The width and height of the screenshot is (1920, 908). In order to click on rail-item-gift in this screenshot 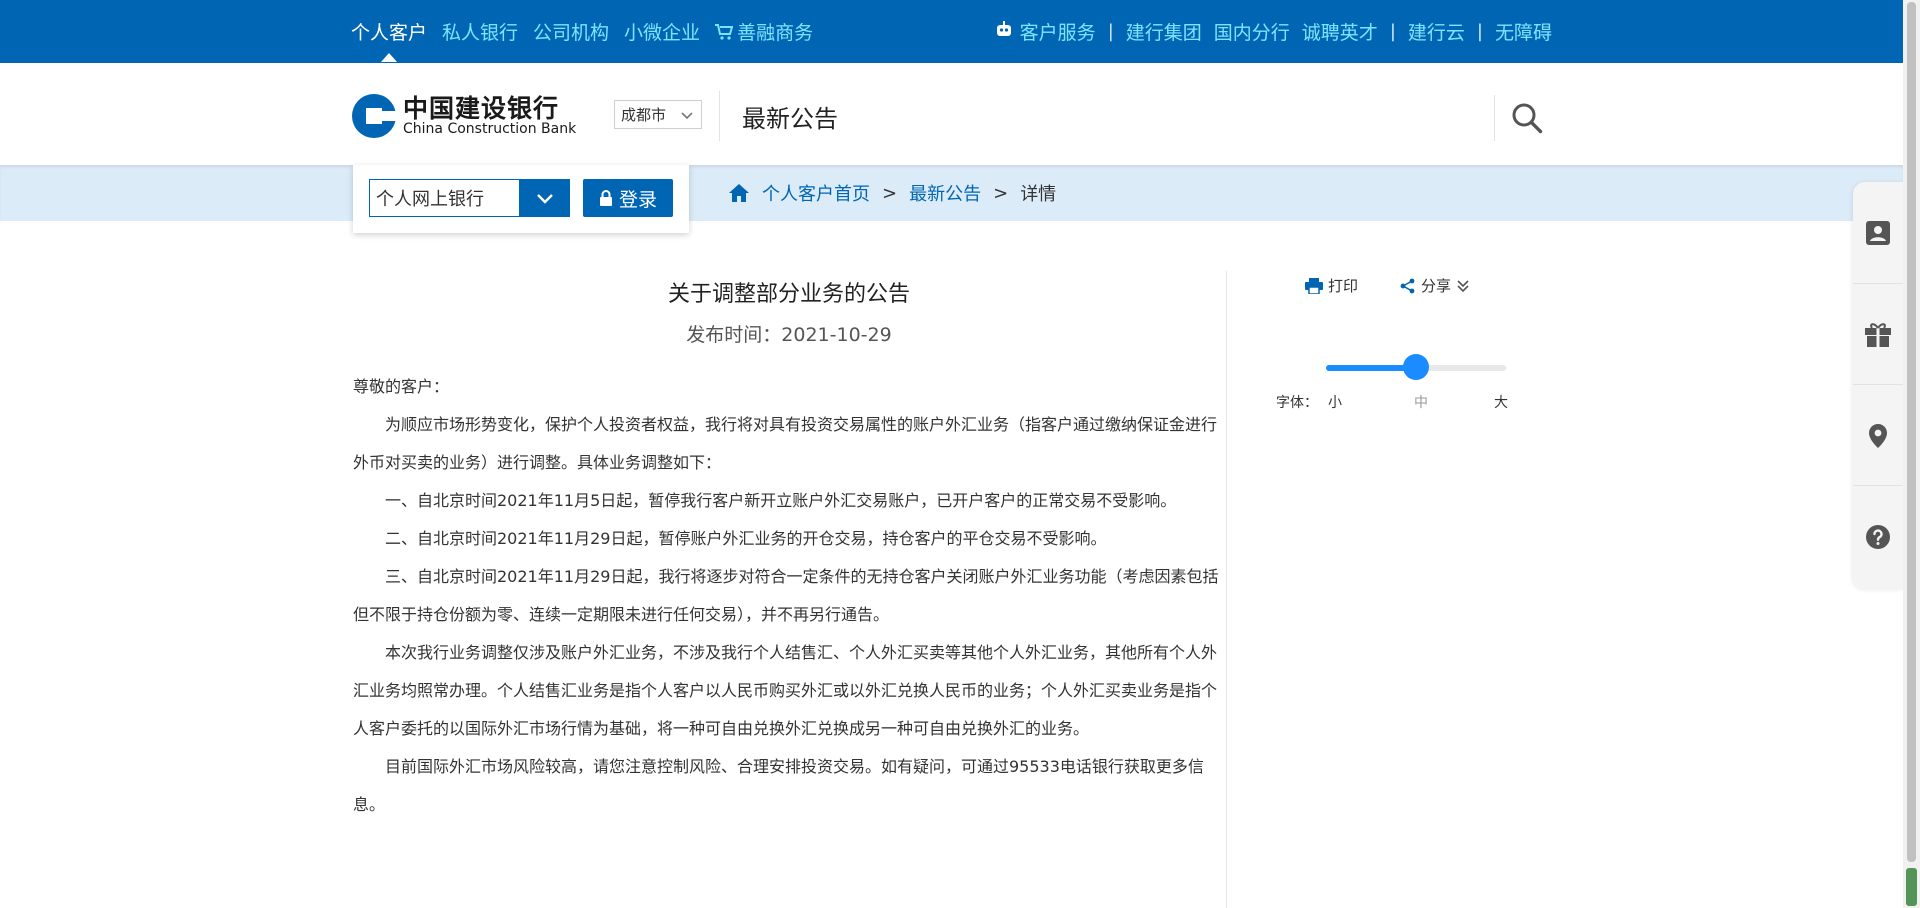, I will do `click(1878, 334)`.